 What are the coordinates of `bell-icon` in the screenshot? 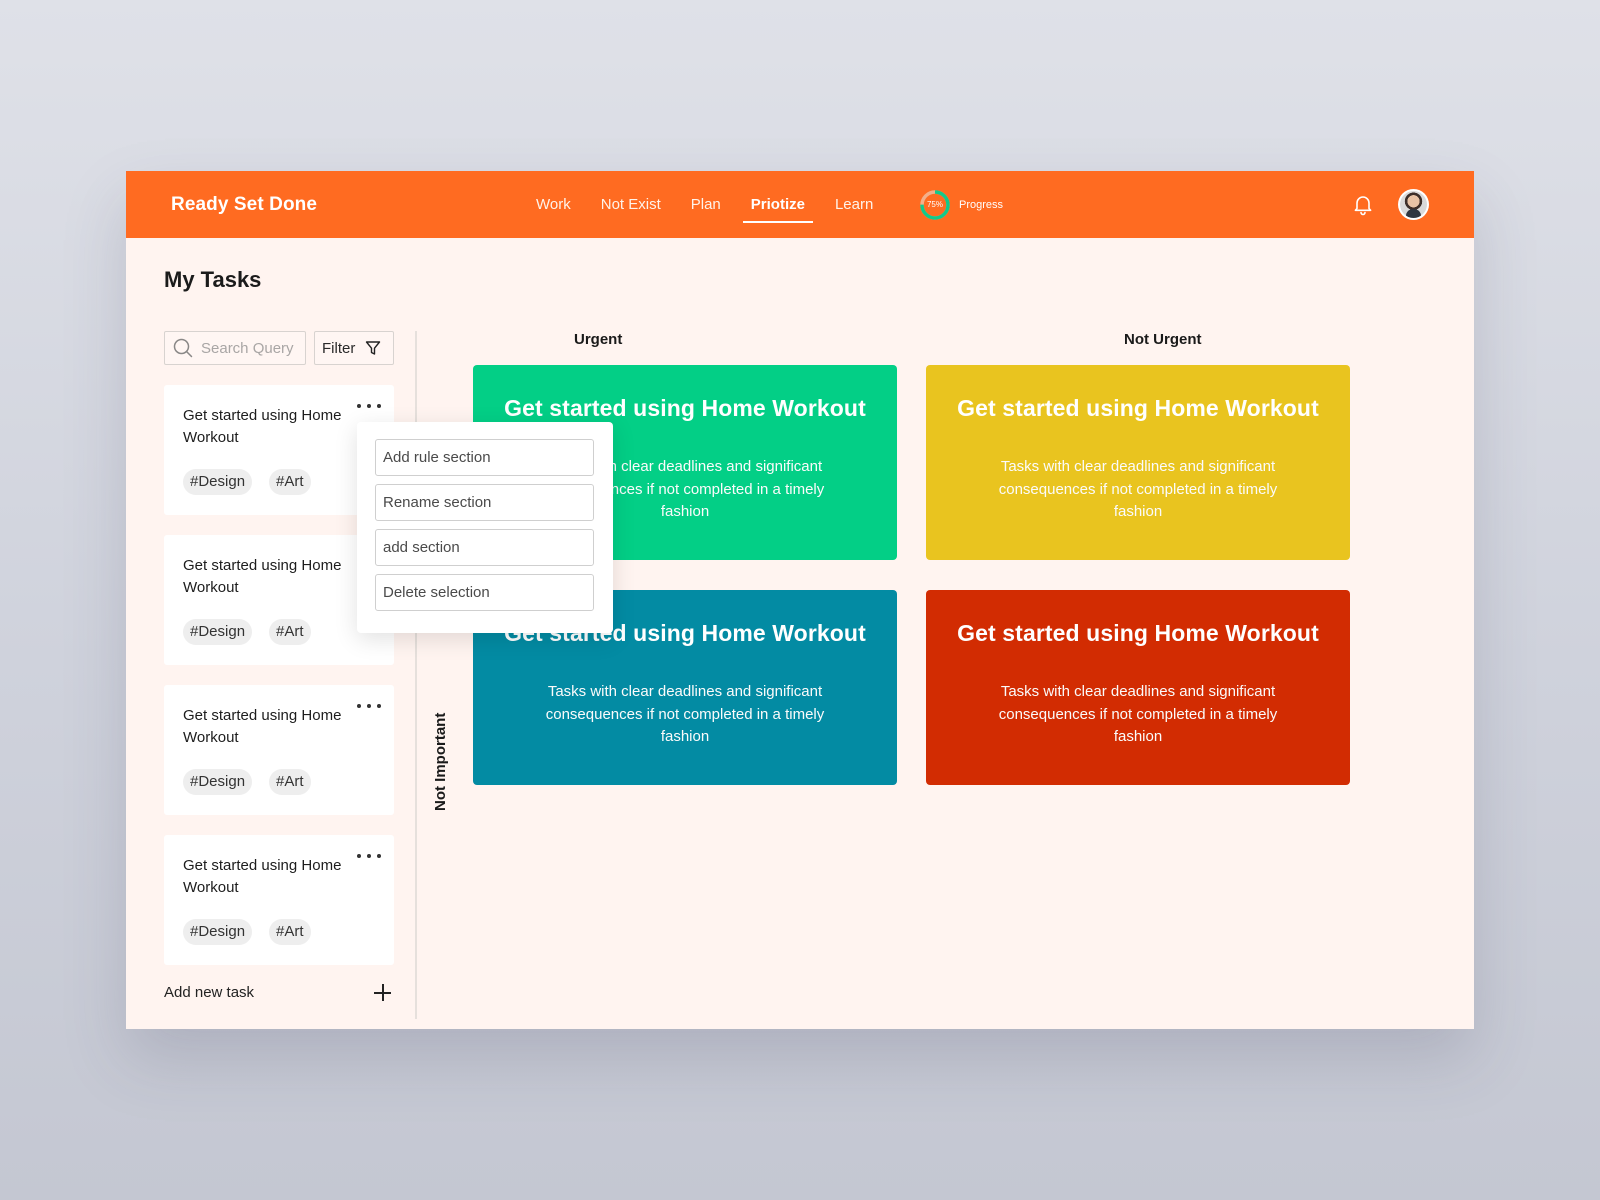 It's located at (1363, 204).